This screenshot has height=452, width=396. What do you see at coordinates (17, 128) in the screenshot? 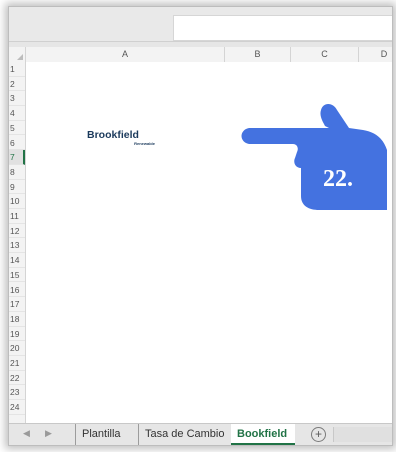
I see `row-header-5: 5` at bounding box center [17, 128].